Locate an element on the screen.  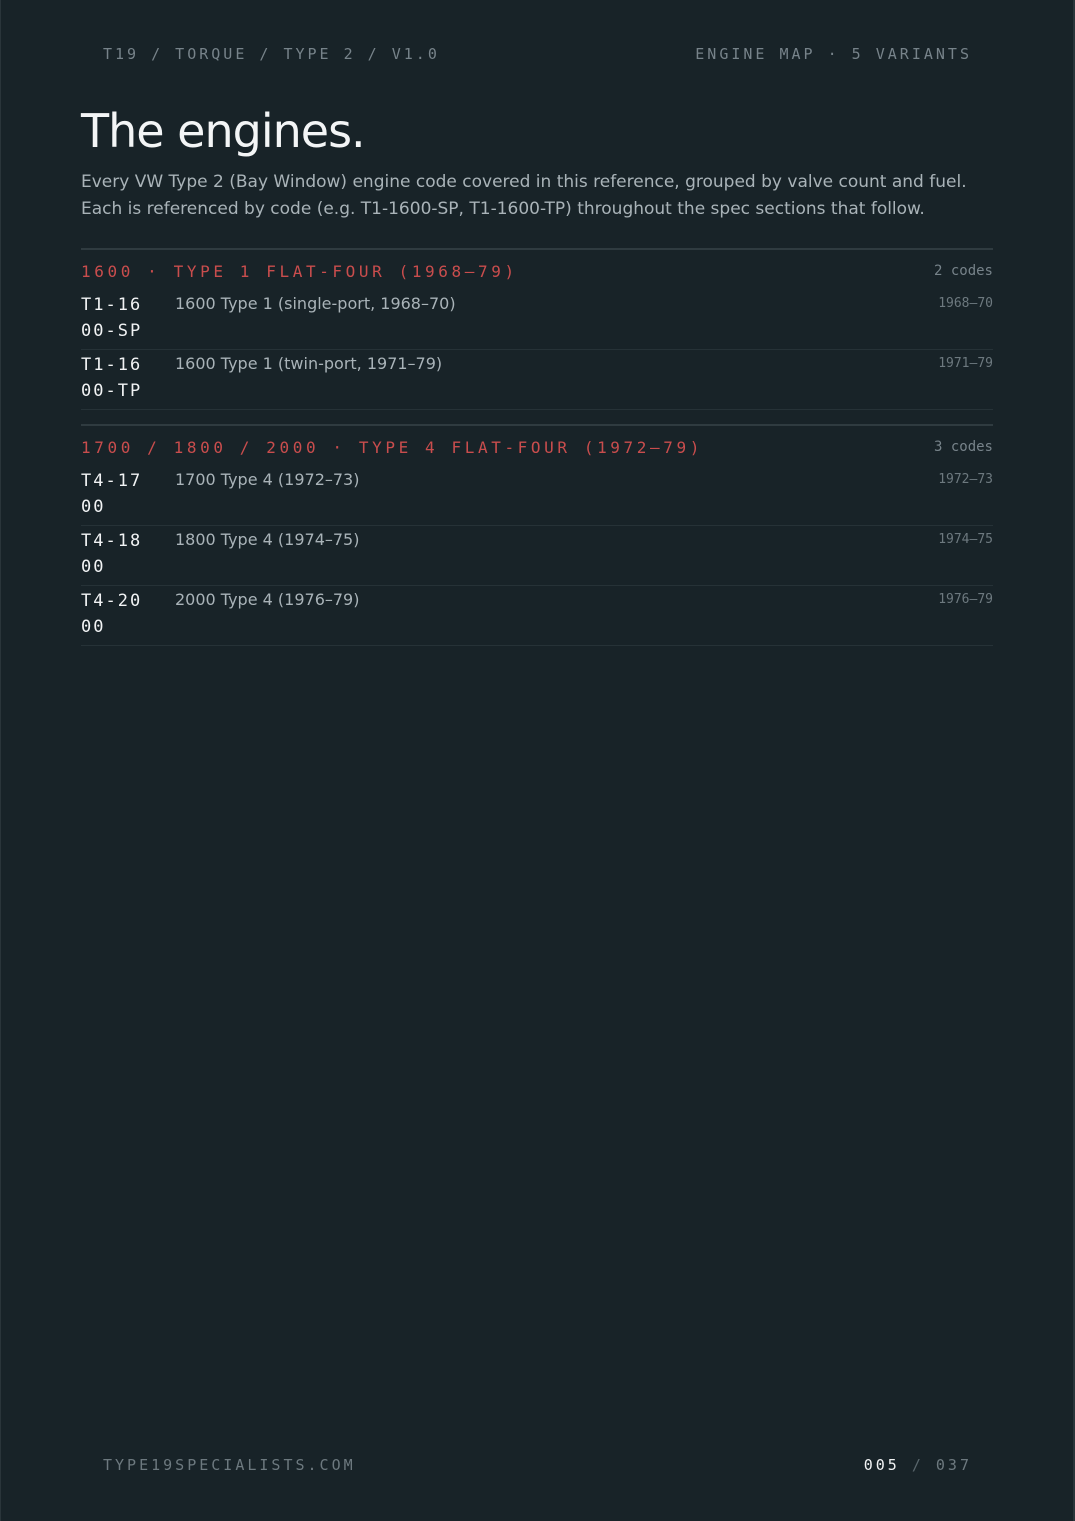
engine-code: T1-1600-TP is located at coordinates (112, 378).